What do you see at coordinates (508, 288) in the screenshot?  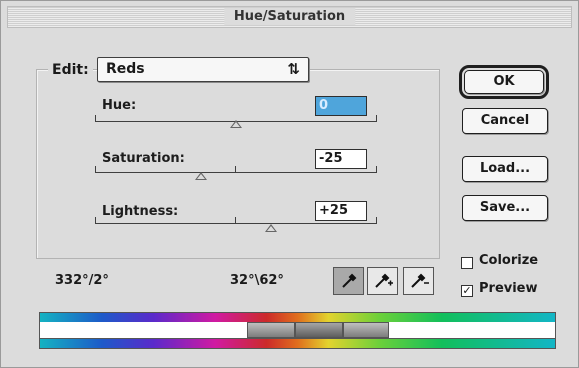 I see `preview-label: Preview` at bounding box center [508, 288].